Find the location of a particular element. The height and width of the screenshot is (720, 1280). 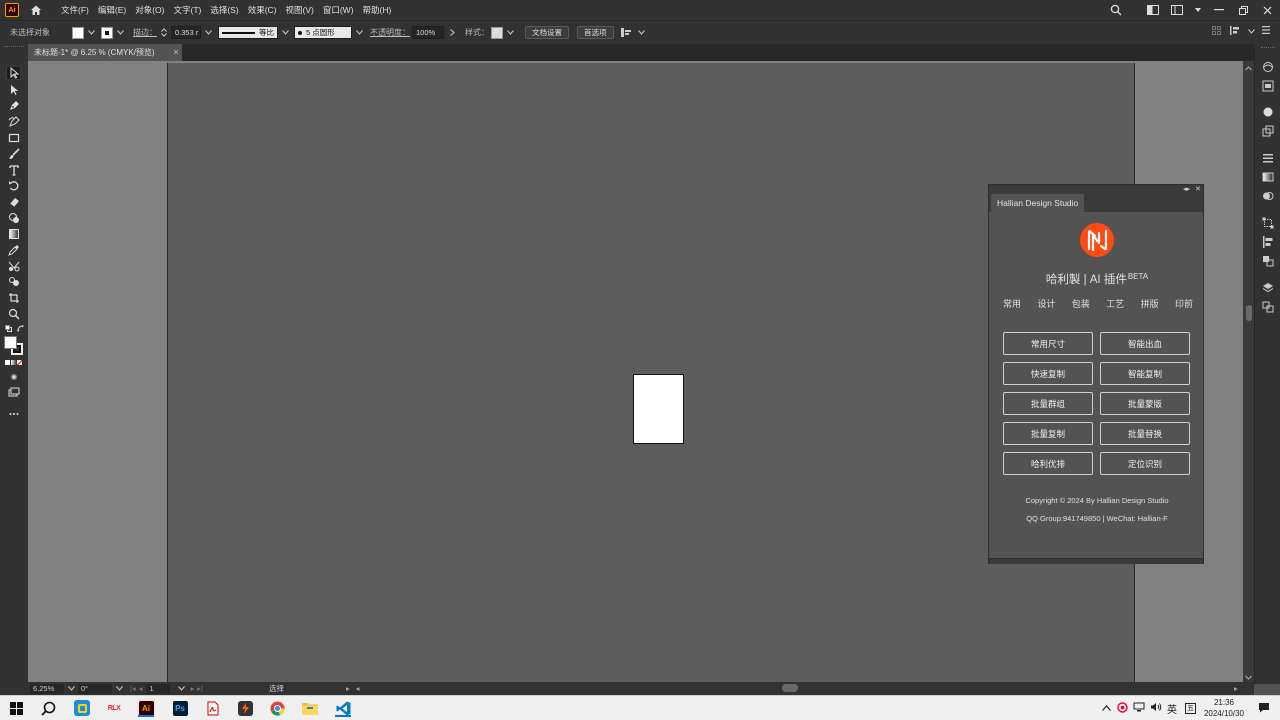

gradient-panel-icon is located at coordinates (1268, 177).